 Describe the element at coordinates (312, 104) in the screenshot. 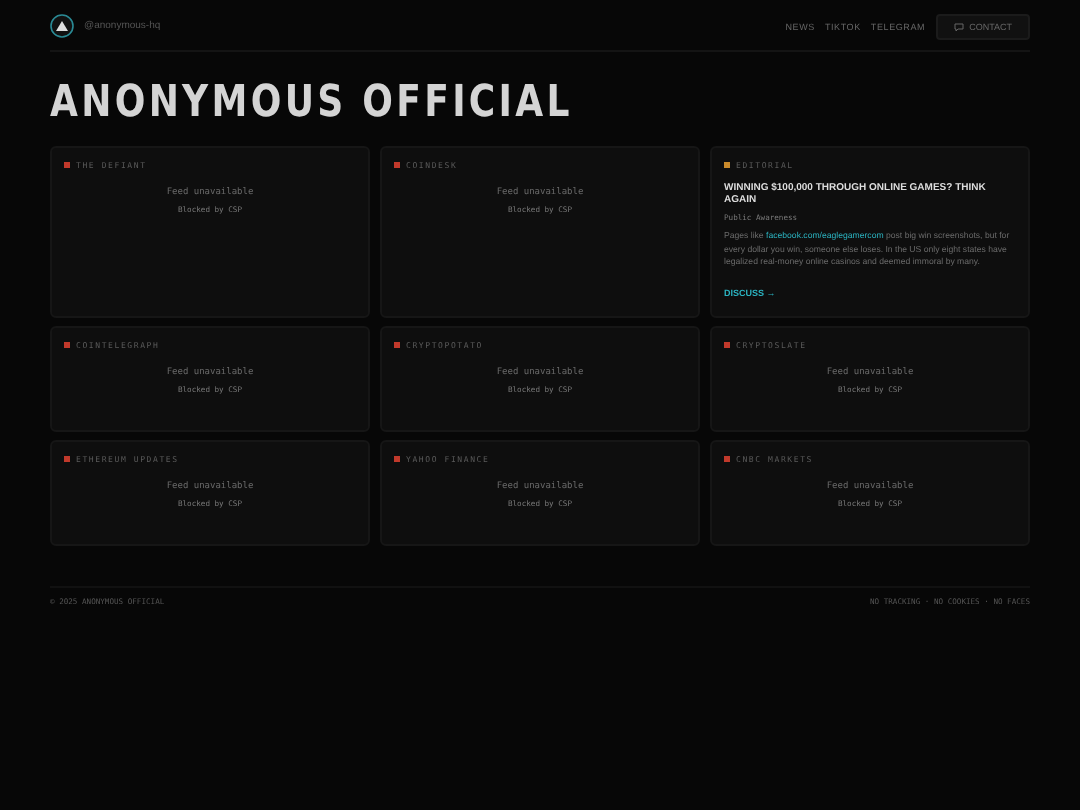

I see `page-title: ANONYMOUS OFFICIAL` at that location.